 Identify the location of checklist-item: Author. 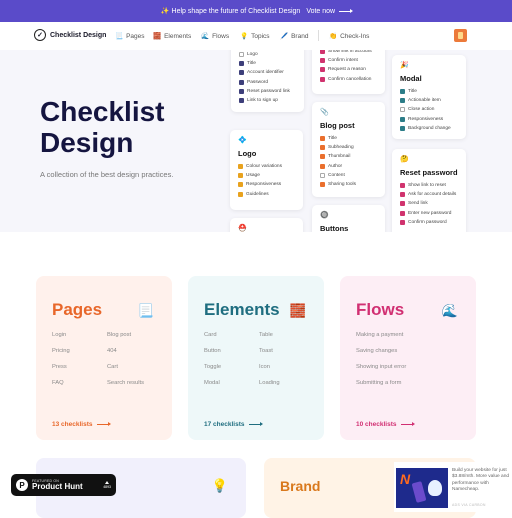
(348, 166).